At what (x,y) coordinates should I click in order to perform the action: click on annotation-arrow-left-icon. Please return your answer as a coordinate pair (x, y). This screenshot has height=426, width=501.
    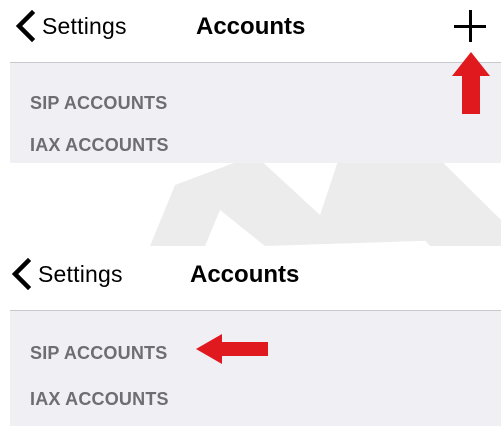
    Looking at the image, I should click on (232, 349).